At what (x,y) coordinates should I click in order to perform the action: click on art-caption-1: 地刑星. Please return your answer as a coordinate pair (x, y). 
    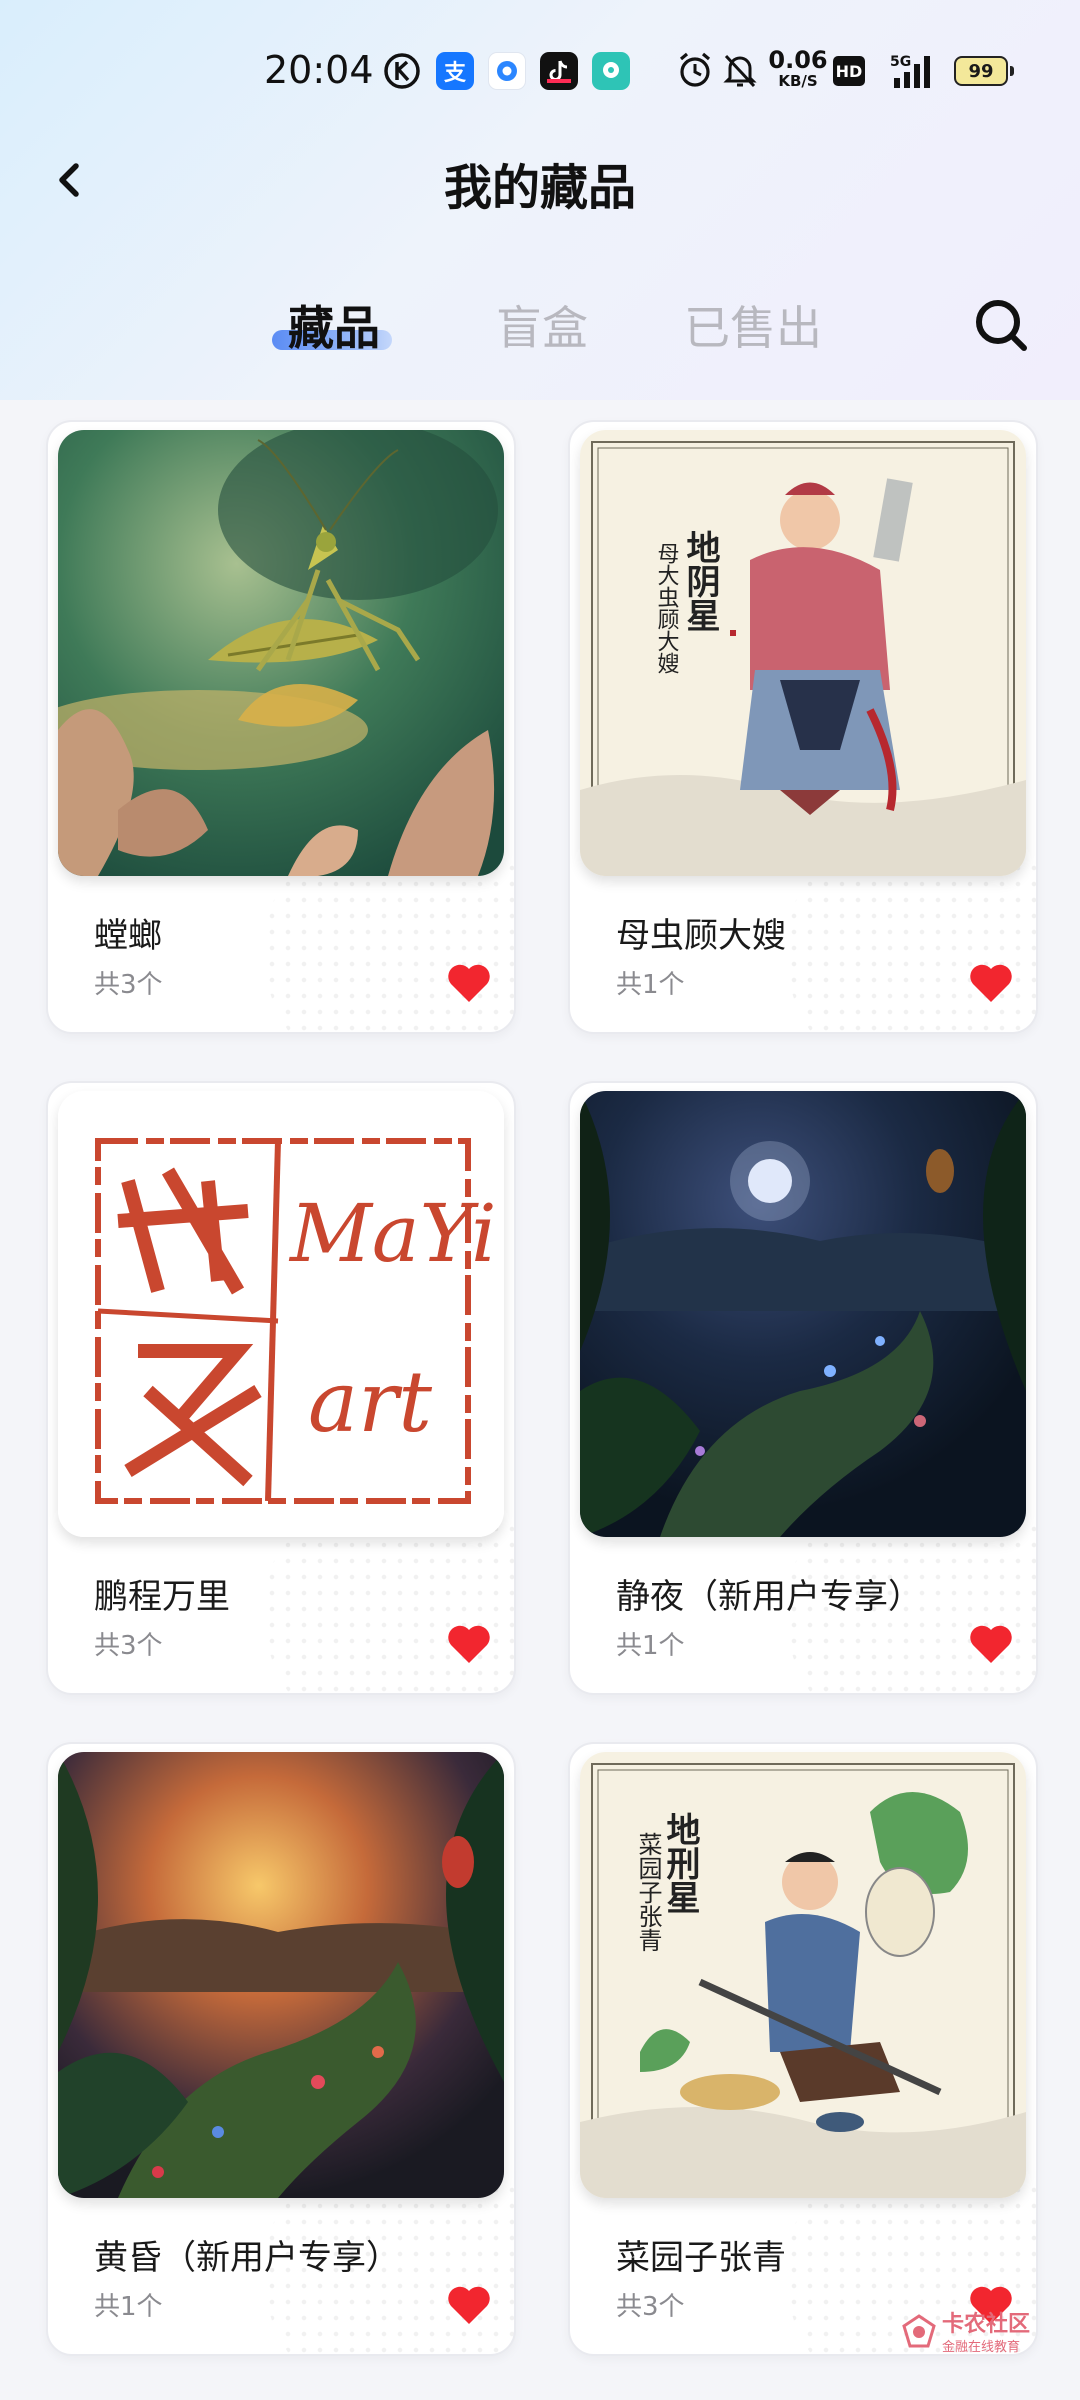
    Looking at the image, I should click on (680, 1863).